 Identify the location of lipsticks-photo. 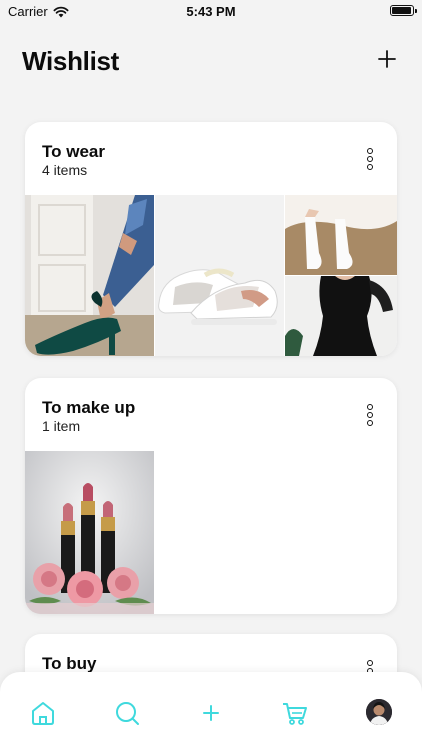
(89, 532).